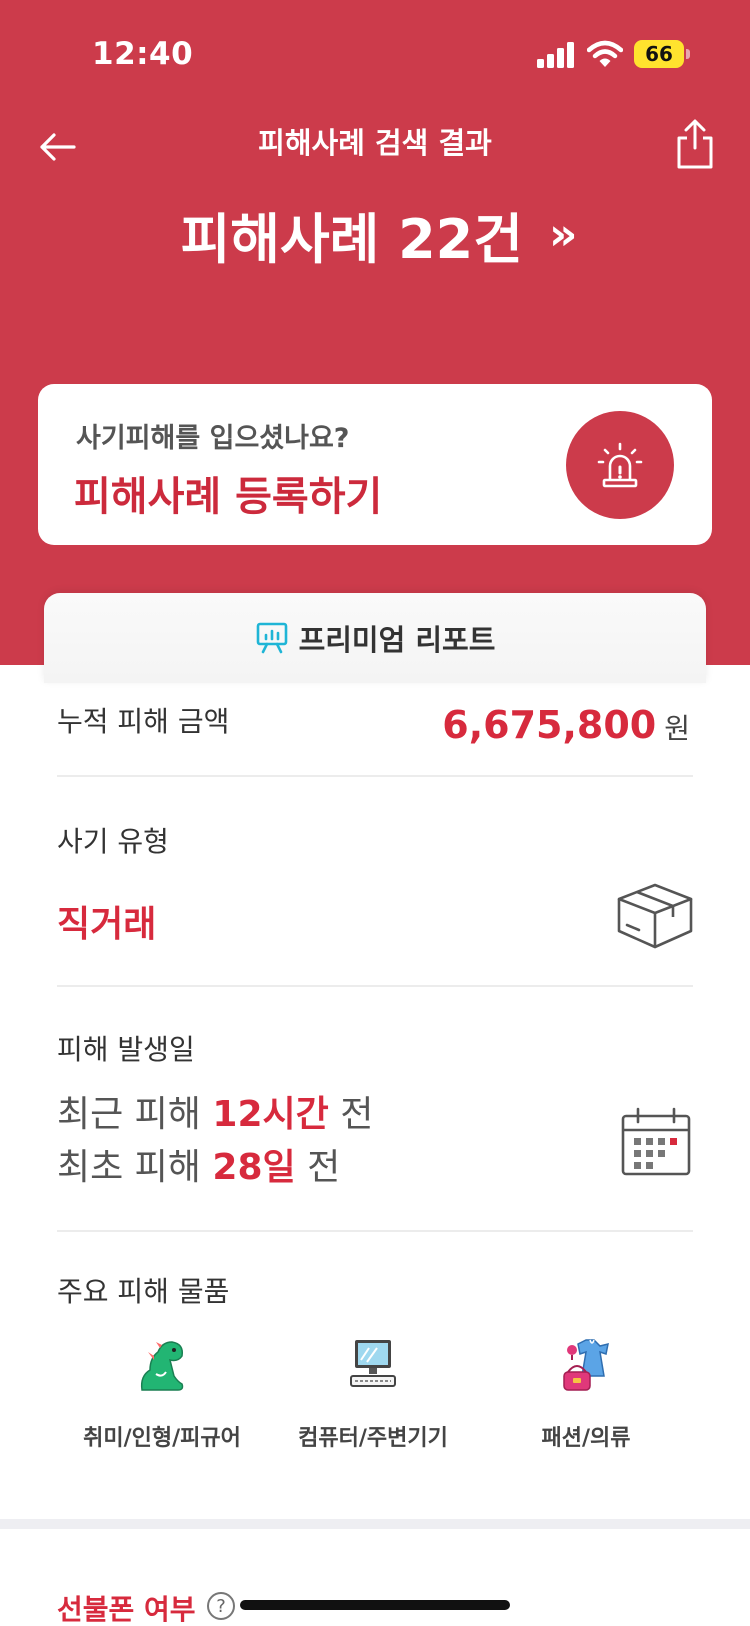  Describe the element at coordinates (656, 1141) in the screenshot. I see `calendar-icon` at that location.